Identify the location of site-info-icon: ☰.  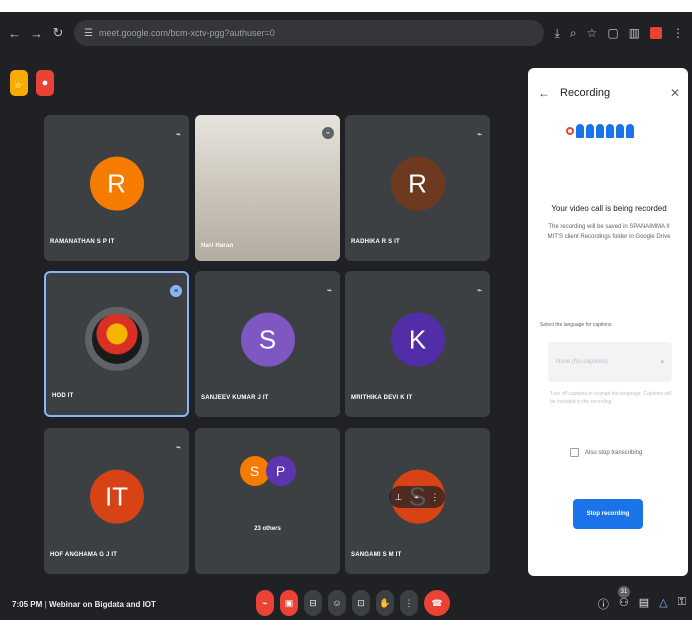
(88, 33).